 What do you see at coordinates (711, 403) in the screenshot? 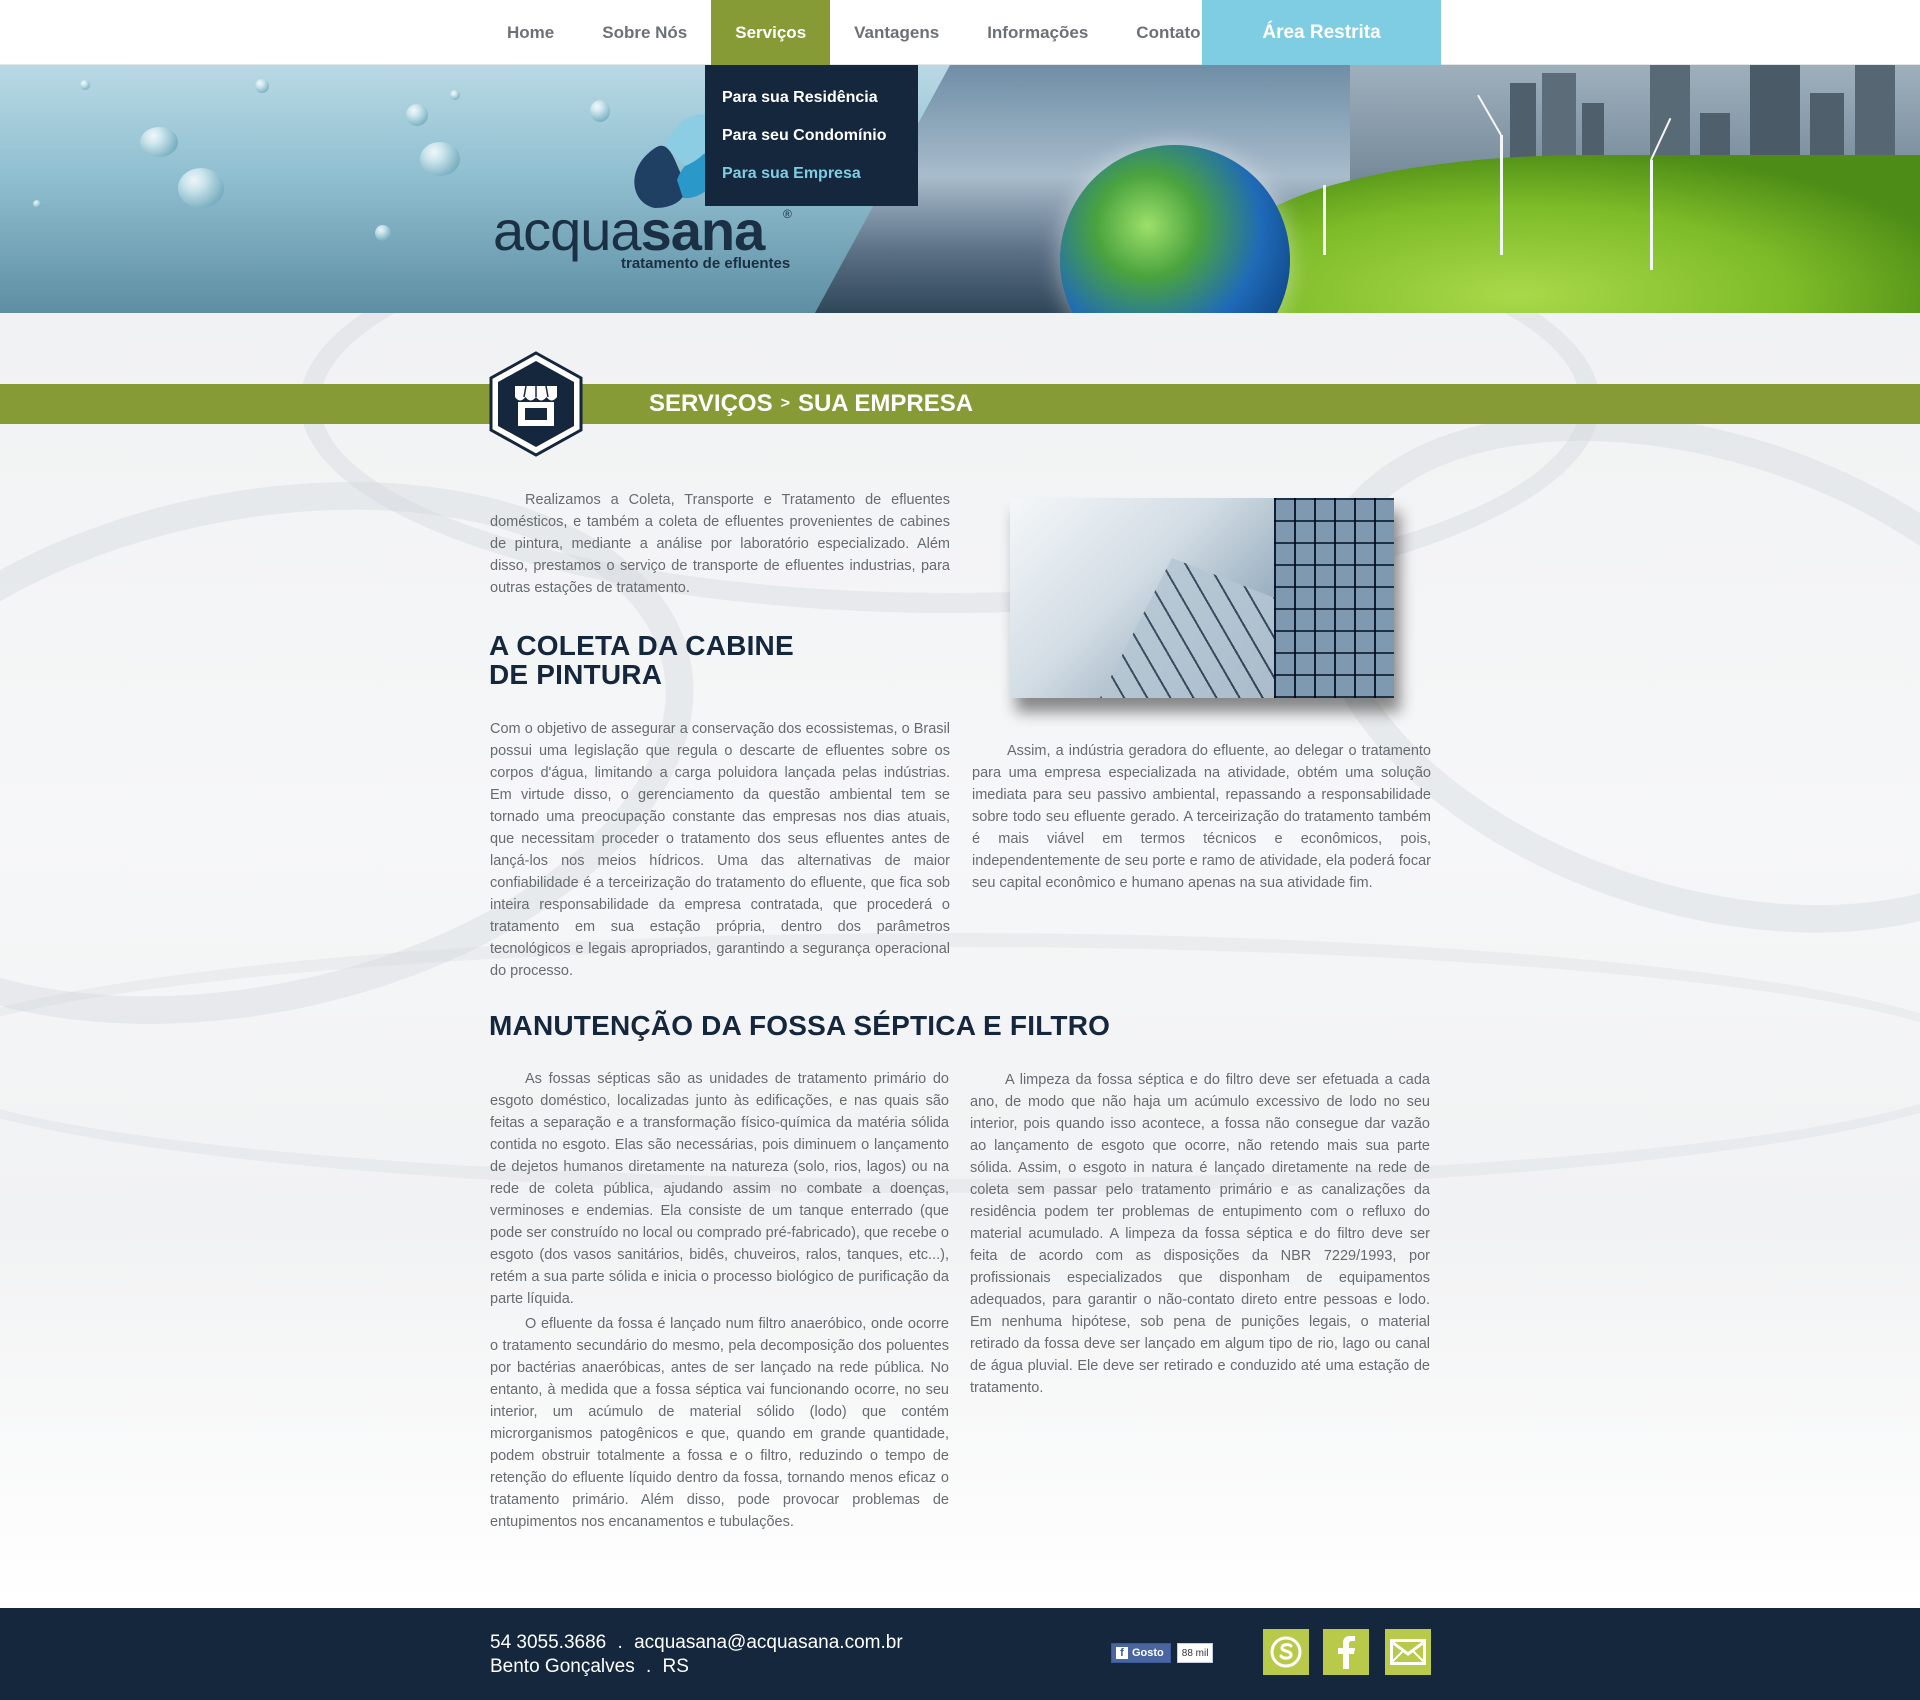
I see `section-title-main: SERVIÇOS` at bounding box center [711, 403].